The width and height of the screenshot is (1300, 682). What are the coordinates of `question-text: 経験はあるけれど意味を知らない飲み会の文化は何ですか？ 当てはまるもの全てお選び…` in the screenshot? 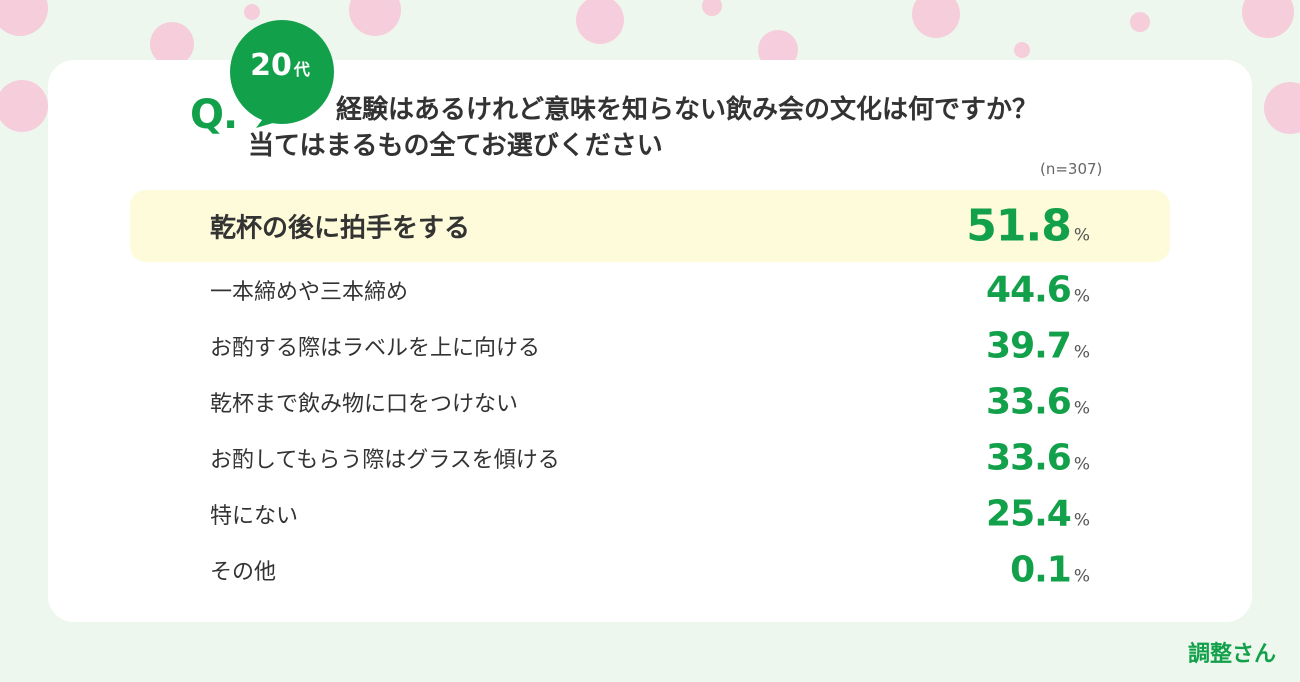 It's located at (698, 128).